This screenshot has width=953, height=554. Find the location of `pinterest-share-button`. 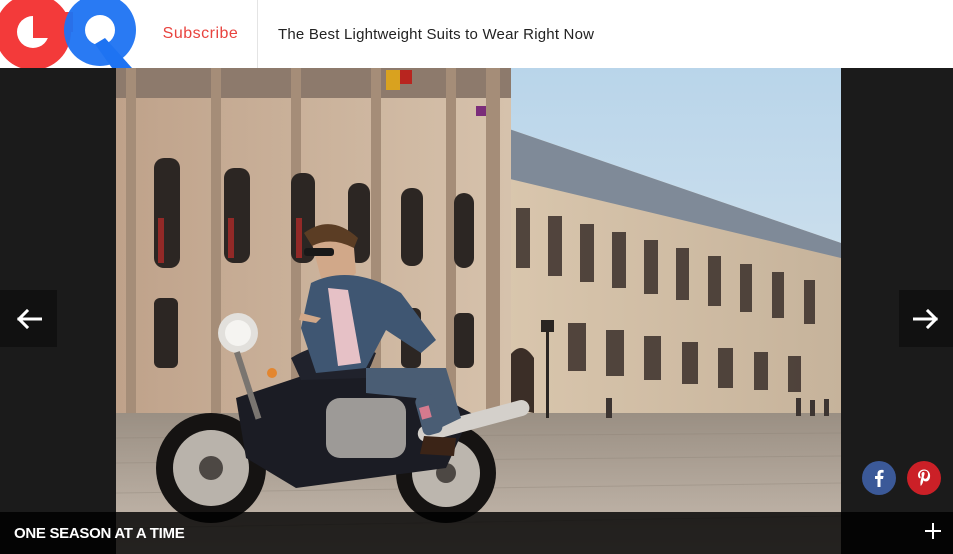

pinterest-share-button is located at coordinates (924, 478).